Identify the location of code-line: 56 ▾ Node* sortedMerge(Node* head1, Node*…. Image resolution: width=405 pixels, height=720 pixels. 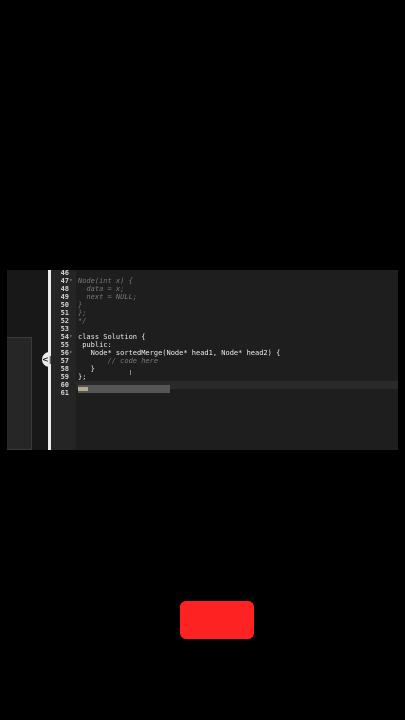
(229, 353).